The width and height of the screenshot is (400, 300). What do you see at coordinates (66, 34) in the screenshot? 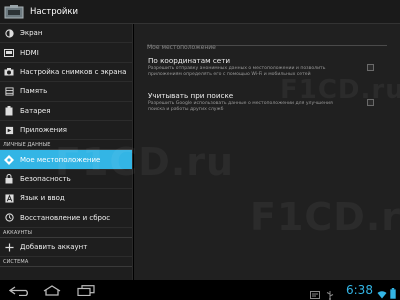
I see `sidebar-item-display: Экран` at bounding box center [66, 34].